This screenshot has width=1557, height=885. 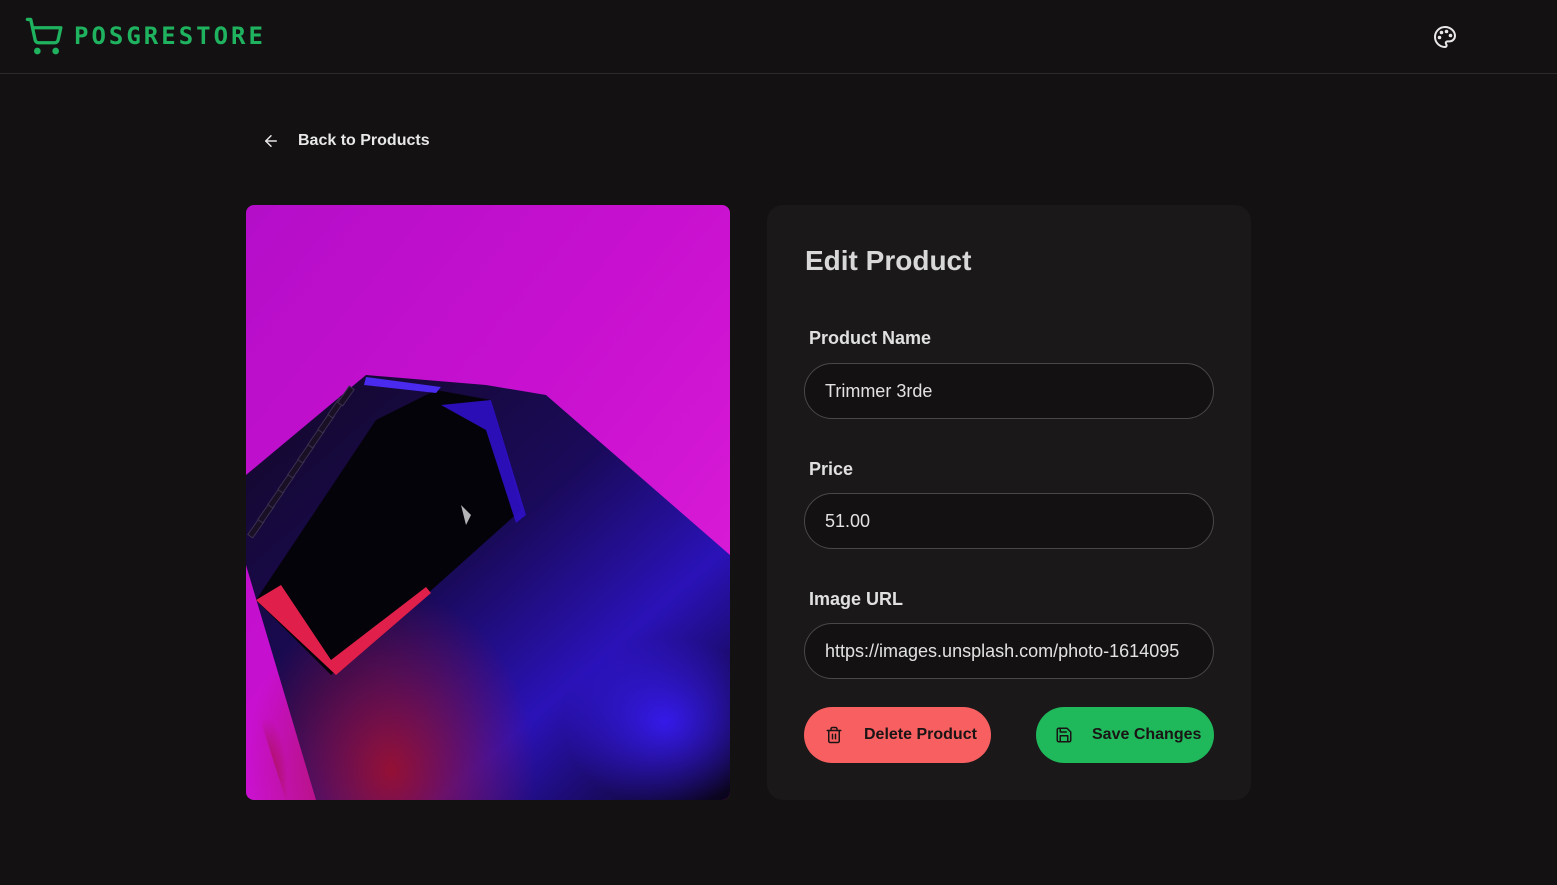 I want to click on save-changes-button: Save Changes, so click(x=1125, y=735).